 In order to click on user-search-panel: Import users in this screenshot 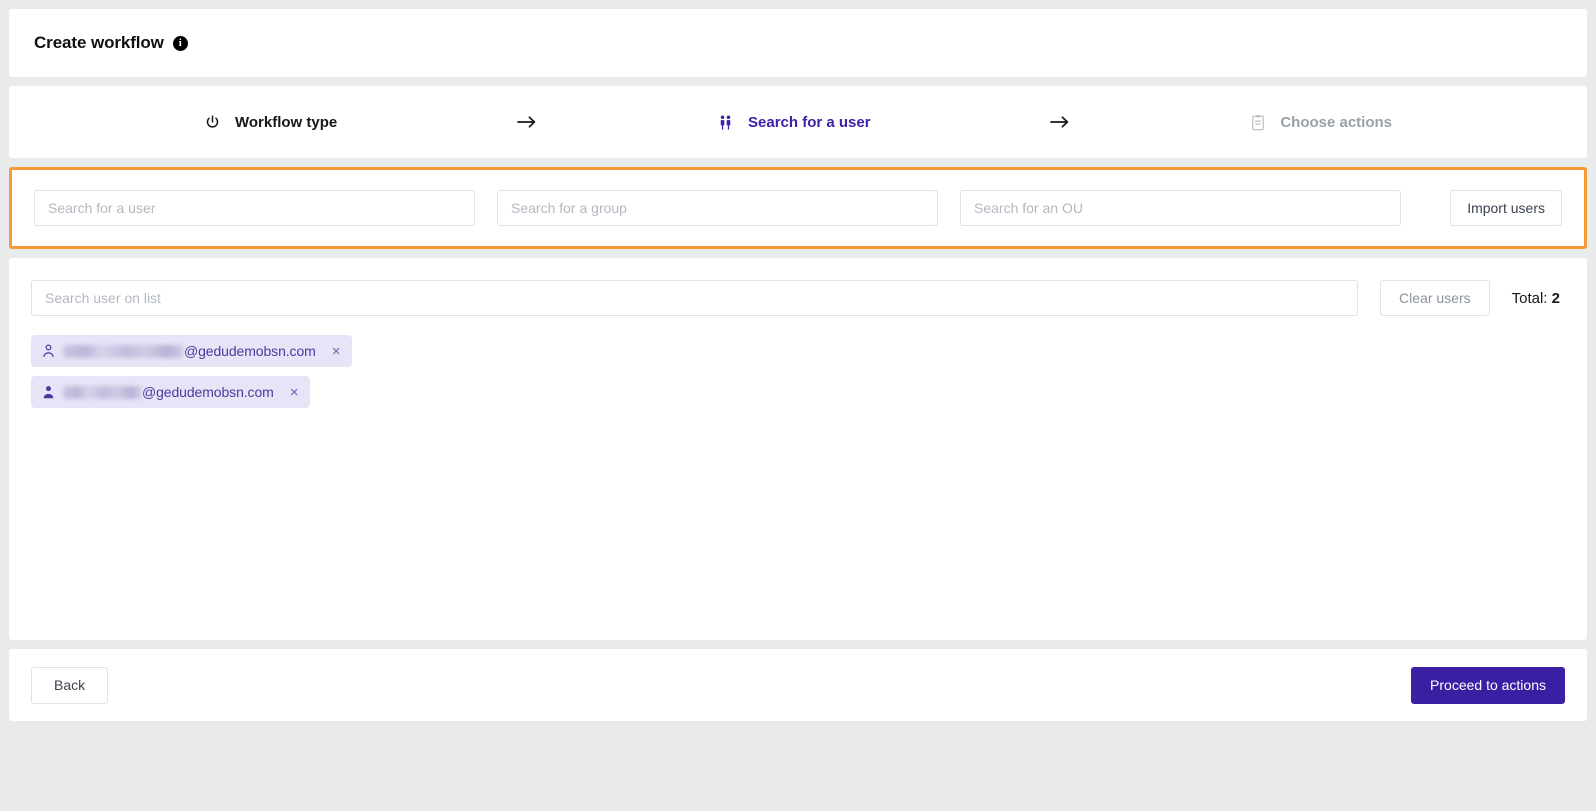, I will do `click(798, 208)`.